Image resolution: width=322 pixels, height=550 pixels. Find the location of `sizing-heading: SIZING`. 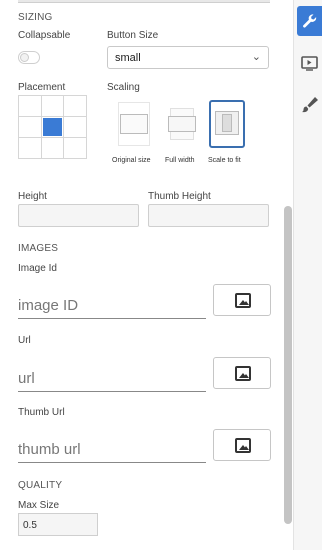

sizing-heading: SIZING is located at coordinates (35, 17).